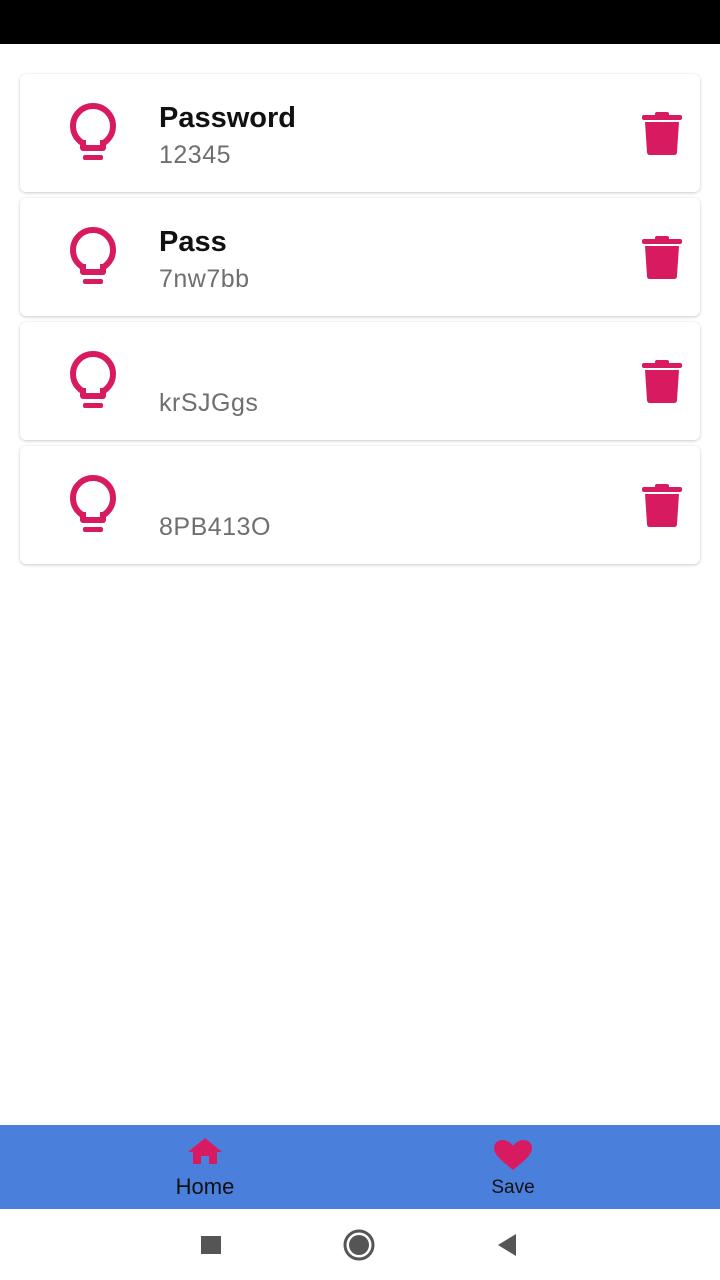 This screenshot has width=720, height=1280. What do you see at coordinates (360, 381) in the screenshot?
I see `list-item: krSJGgs` at bounding box center [360, 381].